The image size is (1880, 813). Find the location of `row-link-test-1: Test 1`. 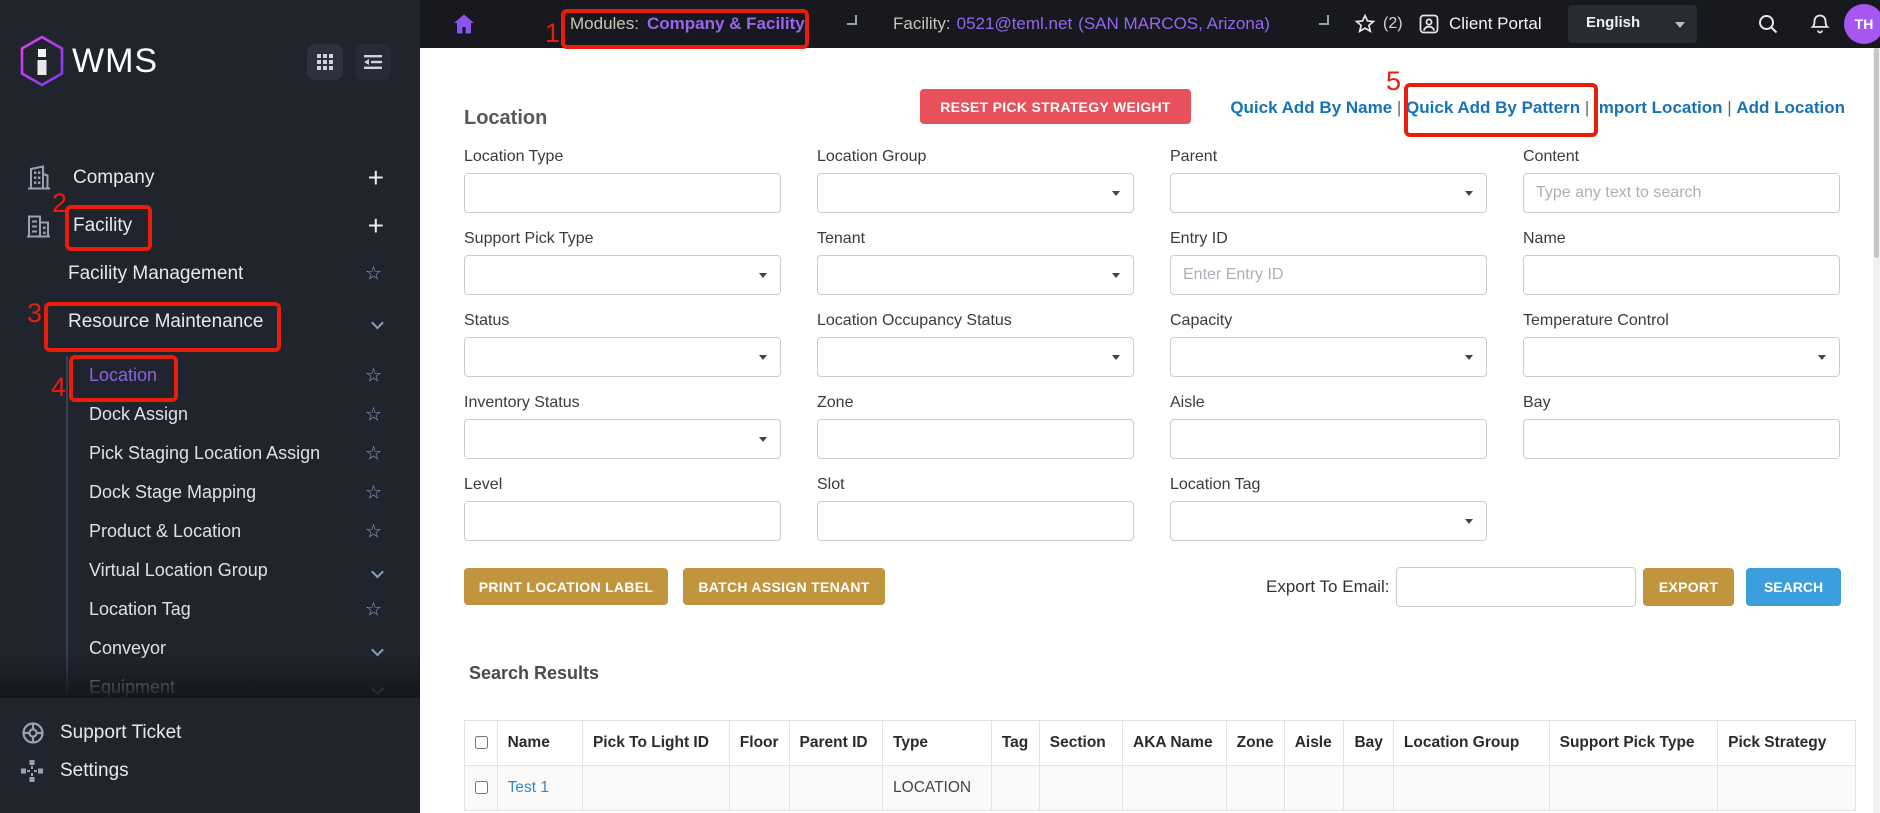

row-link-test-1: Test 1 is located at coordinates (528, 787).